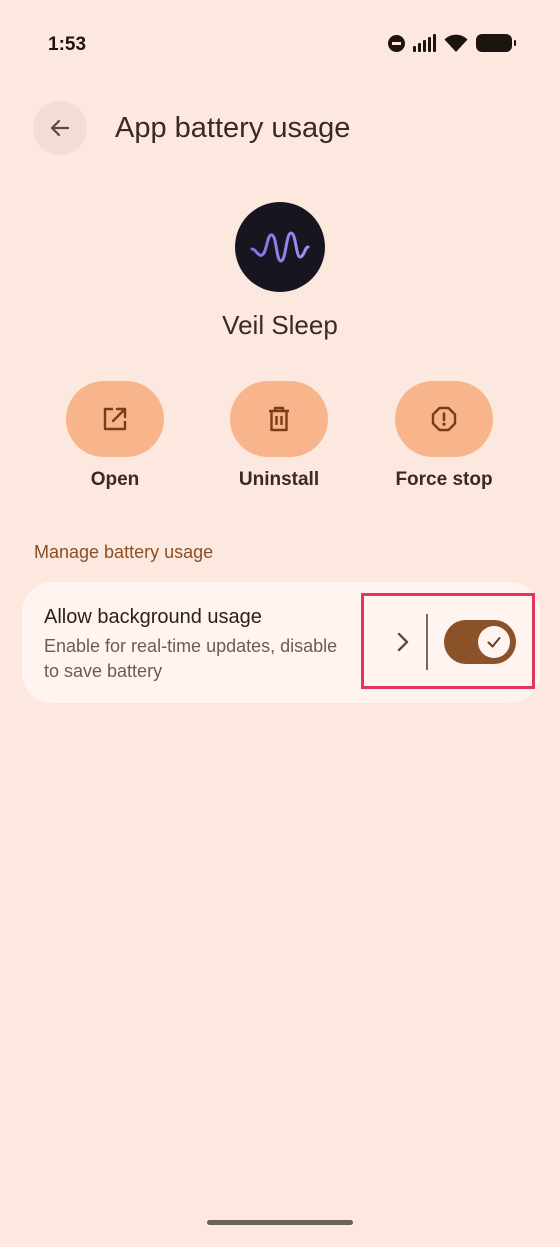  Describe the element at coordinates (280, 45) in the screenshot. I see `status-bar: 1:53` at that location.